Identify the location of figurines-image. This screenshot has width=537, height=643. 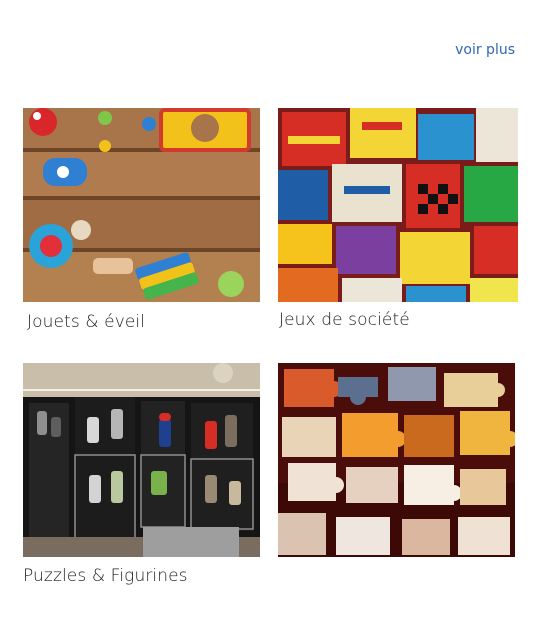
(141, 460).